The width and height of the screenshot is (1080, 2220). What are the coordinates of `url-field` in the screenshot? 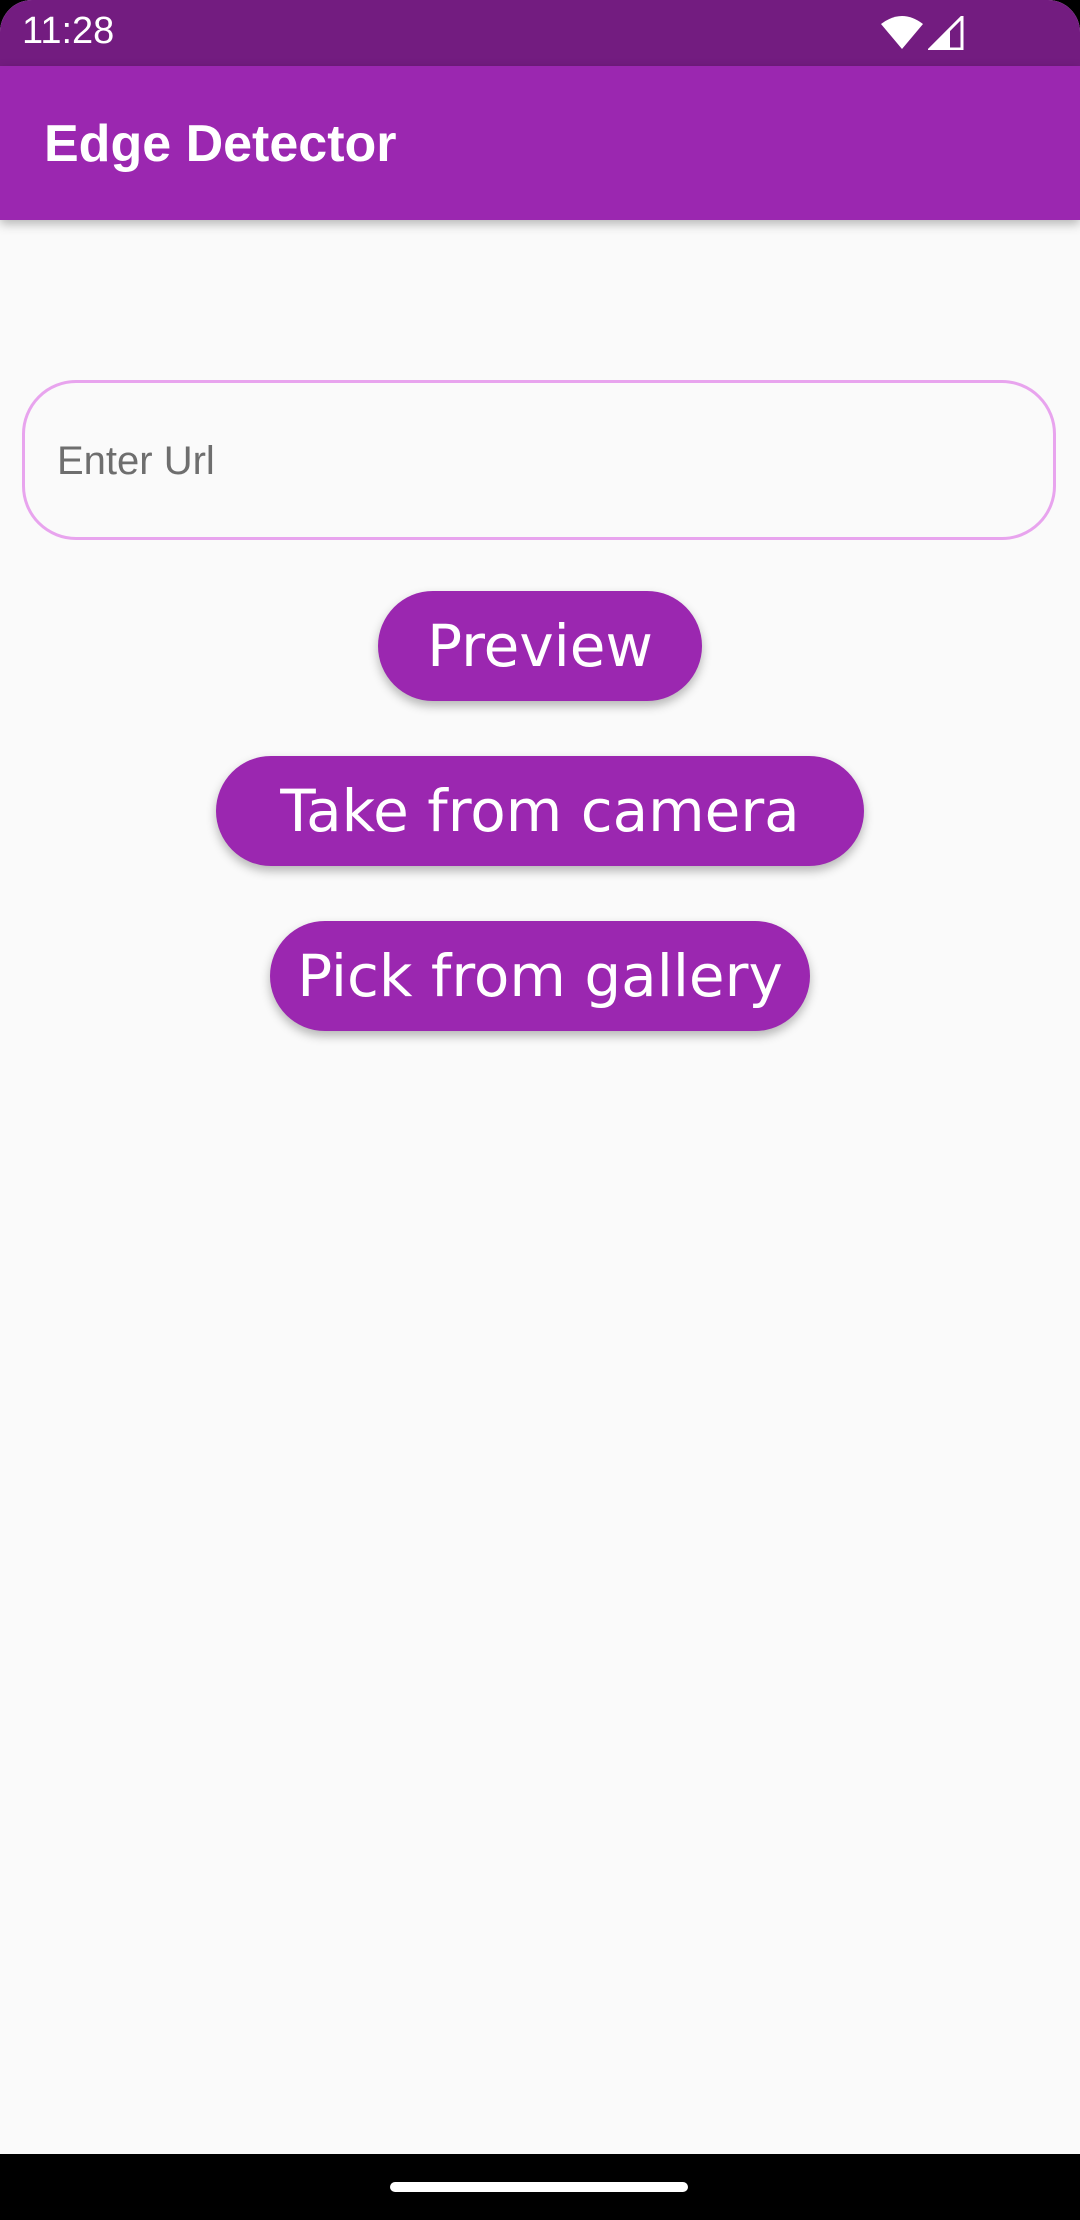 It's located at (539, 460).